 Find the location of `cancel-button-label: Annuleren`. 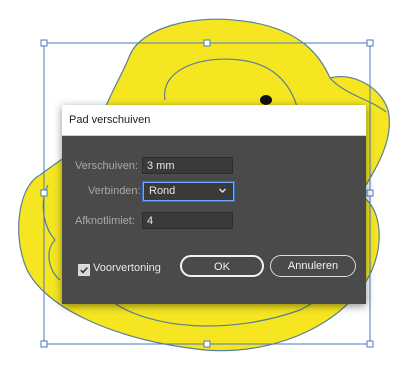

cancel-button-label: Annuleren is located at coordinates (313, 266).